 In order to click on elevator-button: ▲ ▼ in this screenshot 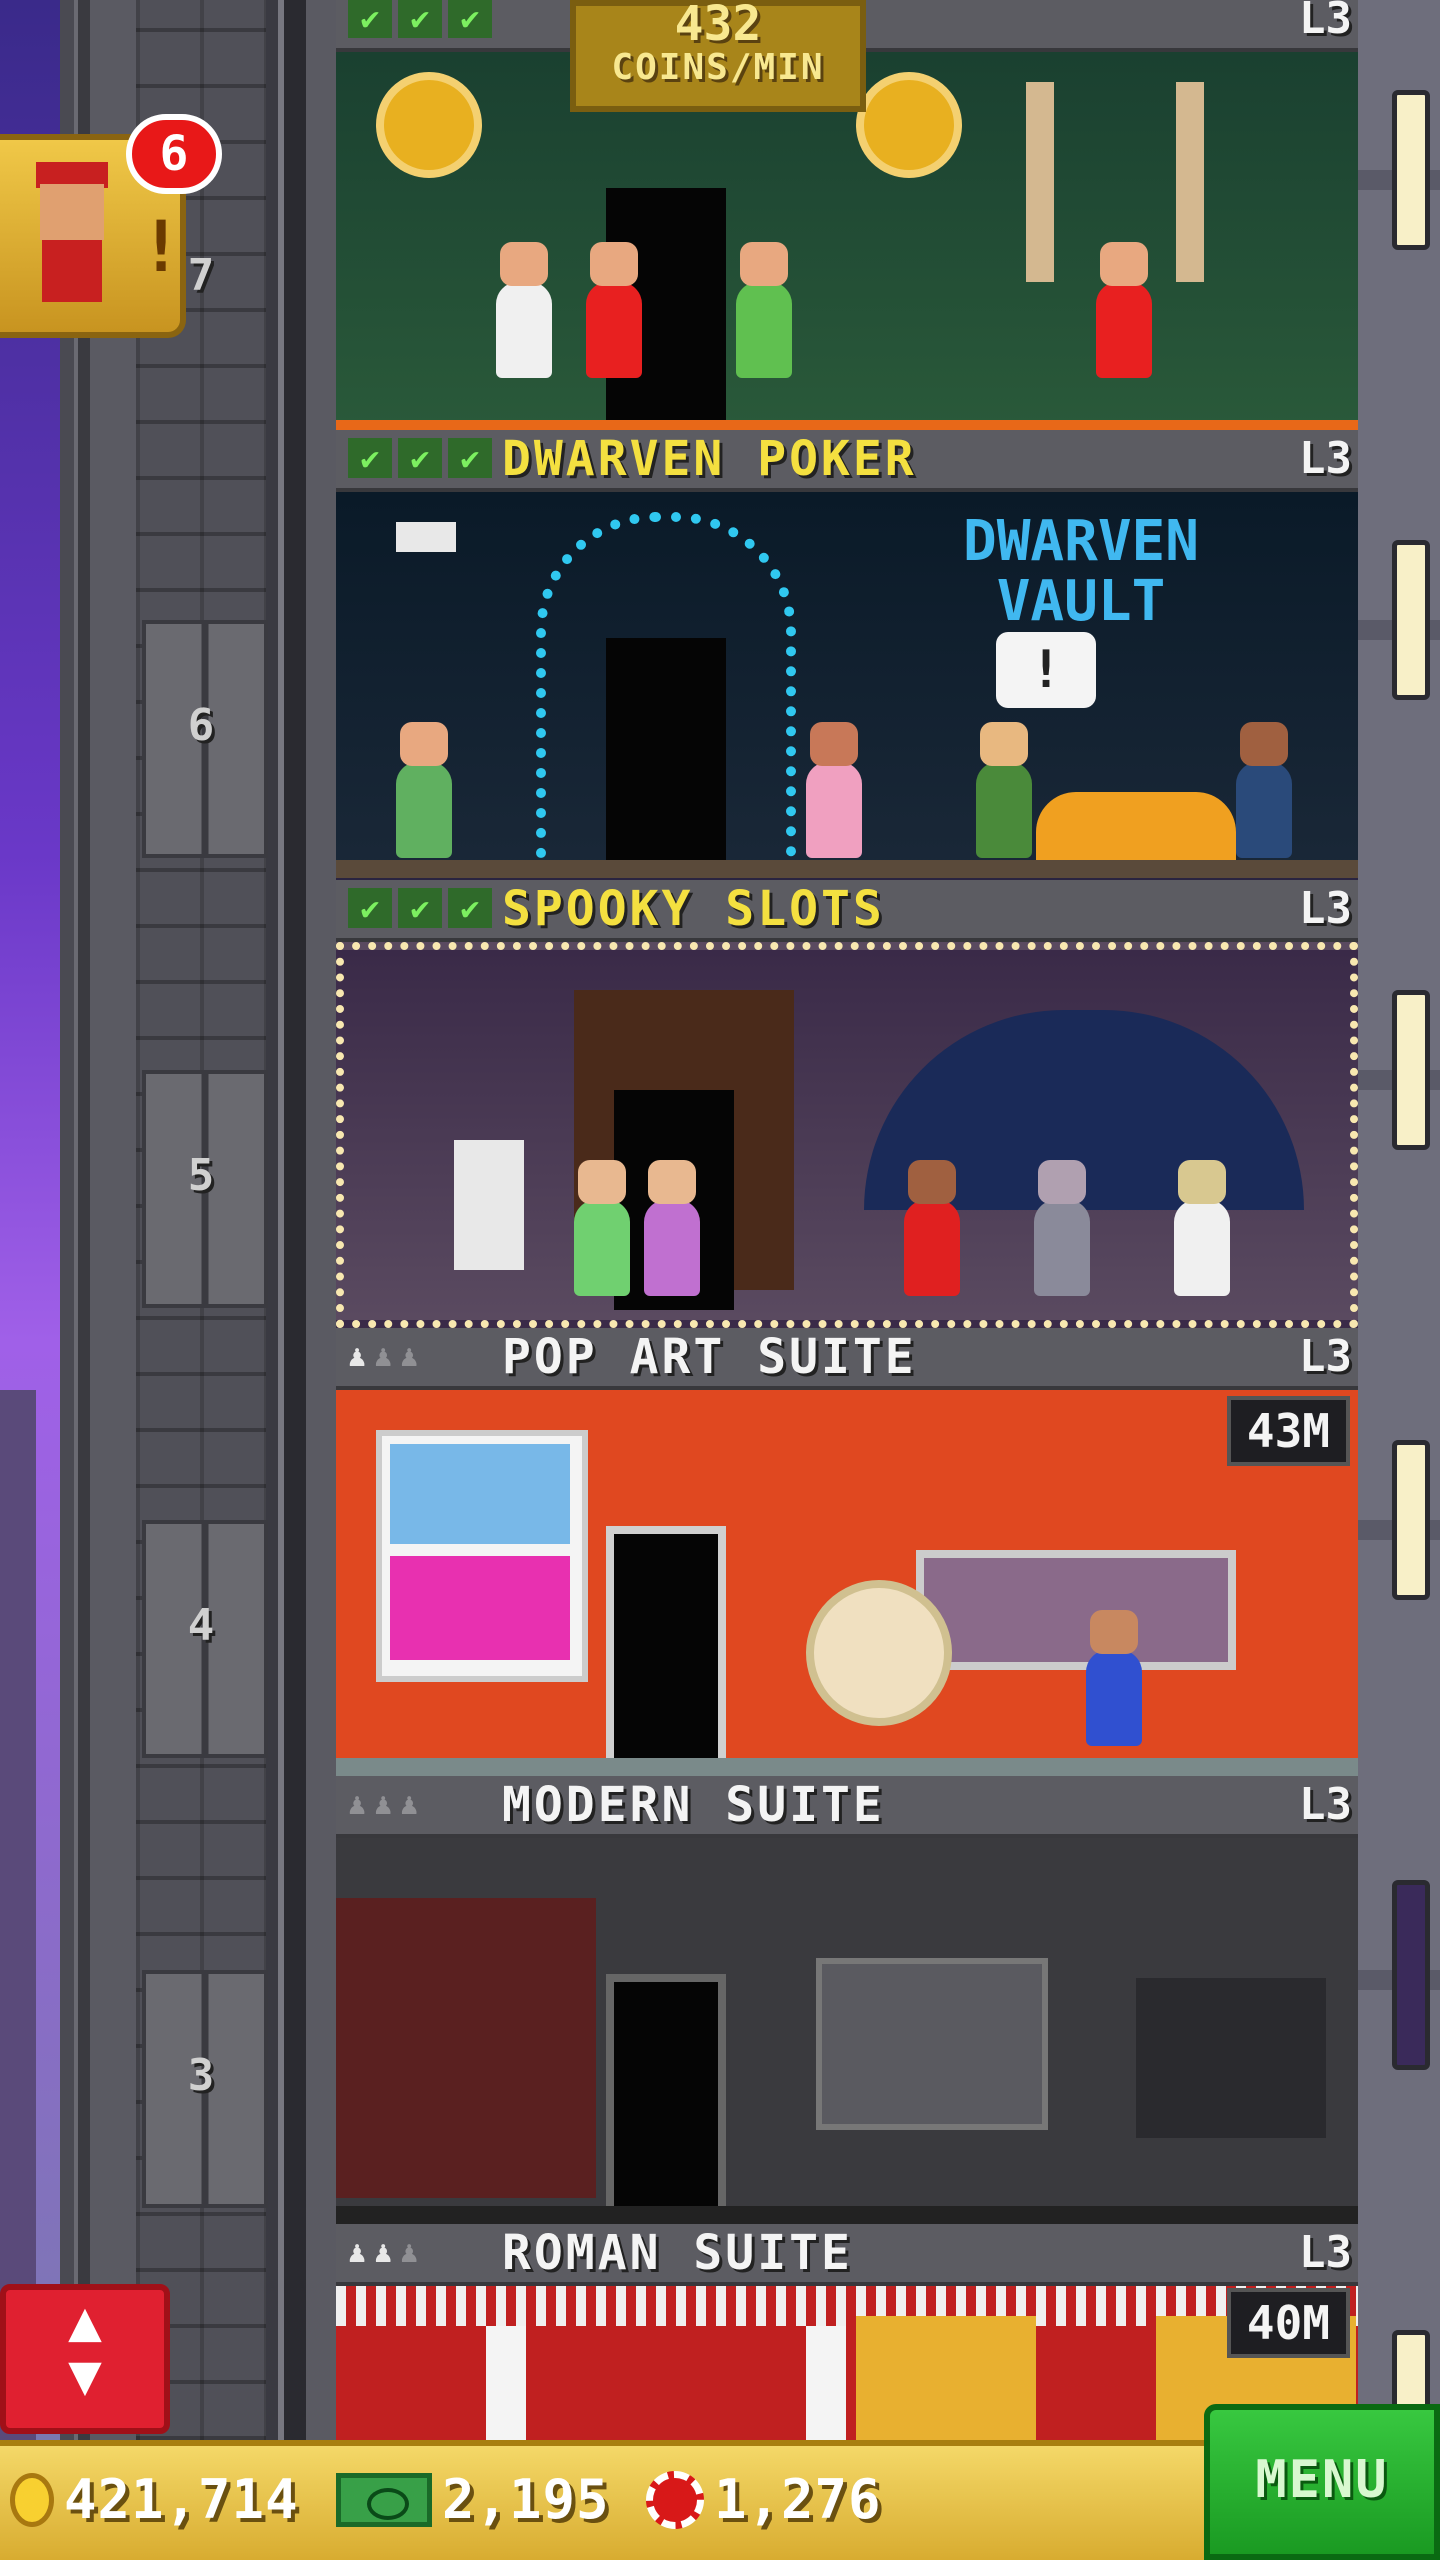, I will do `click(85, 2359)`.